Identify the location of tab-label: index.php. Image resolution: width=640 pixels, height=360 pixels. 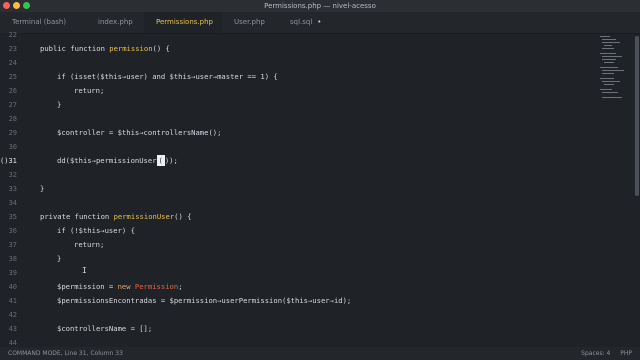
(115, 22).